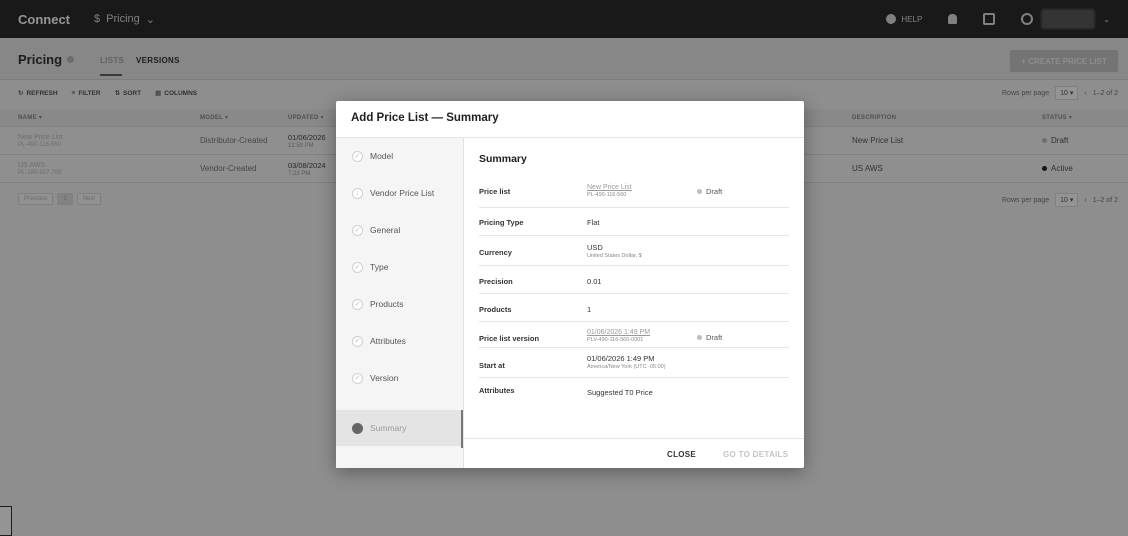  I want to click on price-list-value: New Price List PL-490-116-560, so click(609, 190).